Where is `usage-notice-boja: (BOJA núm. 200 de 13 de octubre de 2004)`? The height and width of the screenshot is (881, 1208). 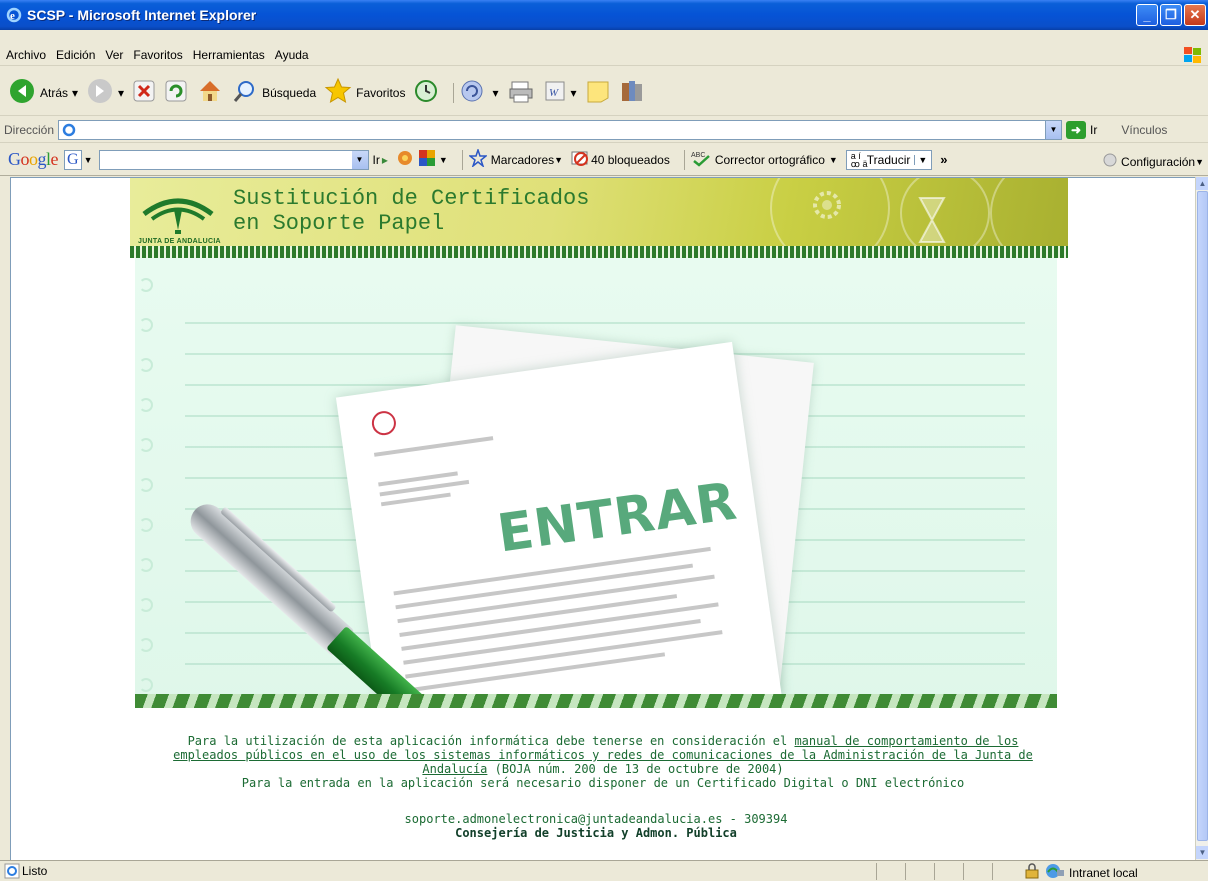
usage-notice-boja: (BOJA núm. 200 de 13 de octubre de 2004) is located at coordinates (635, 769).